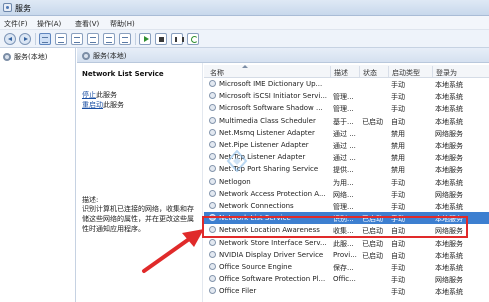 The height and width of the screenshot is (302, 489). I want to click on service-name-cell: Office Filer, so click(238, 291).